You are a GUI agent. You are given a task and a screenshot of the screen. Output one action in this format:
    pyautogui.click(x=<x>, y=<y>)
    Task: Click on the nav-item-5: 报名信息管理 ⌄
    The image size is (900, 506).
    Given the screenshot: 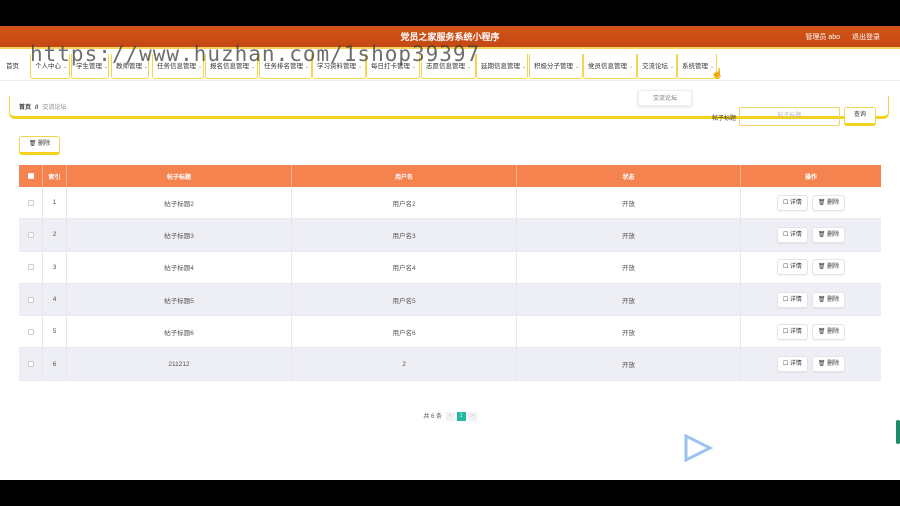 What is the action you would take?
    pyautogui.click(x=231, y=66)
    